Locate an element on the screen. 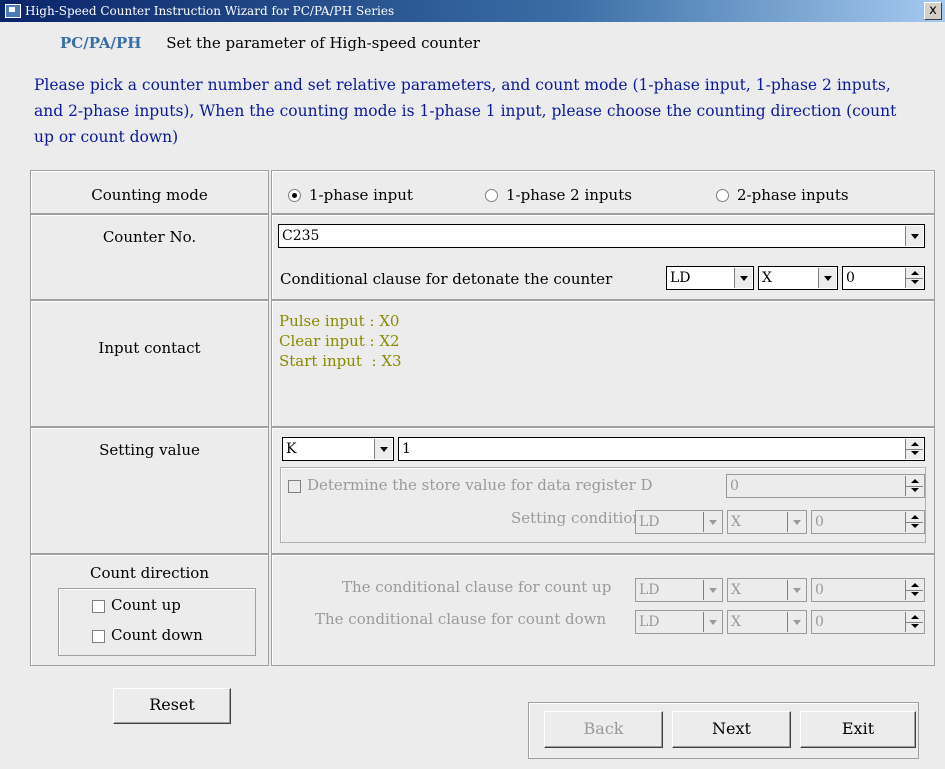 The width and height of the screenshot is (945, 769). reset-button: Reset is located at coordinates (172, 706).